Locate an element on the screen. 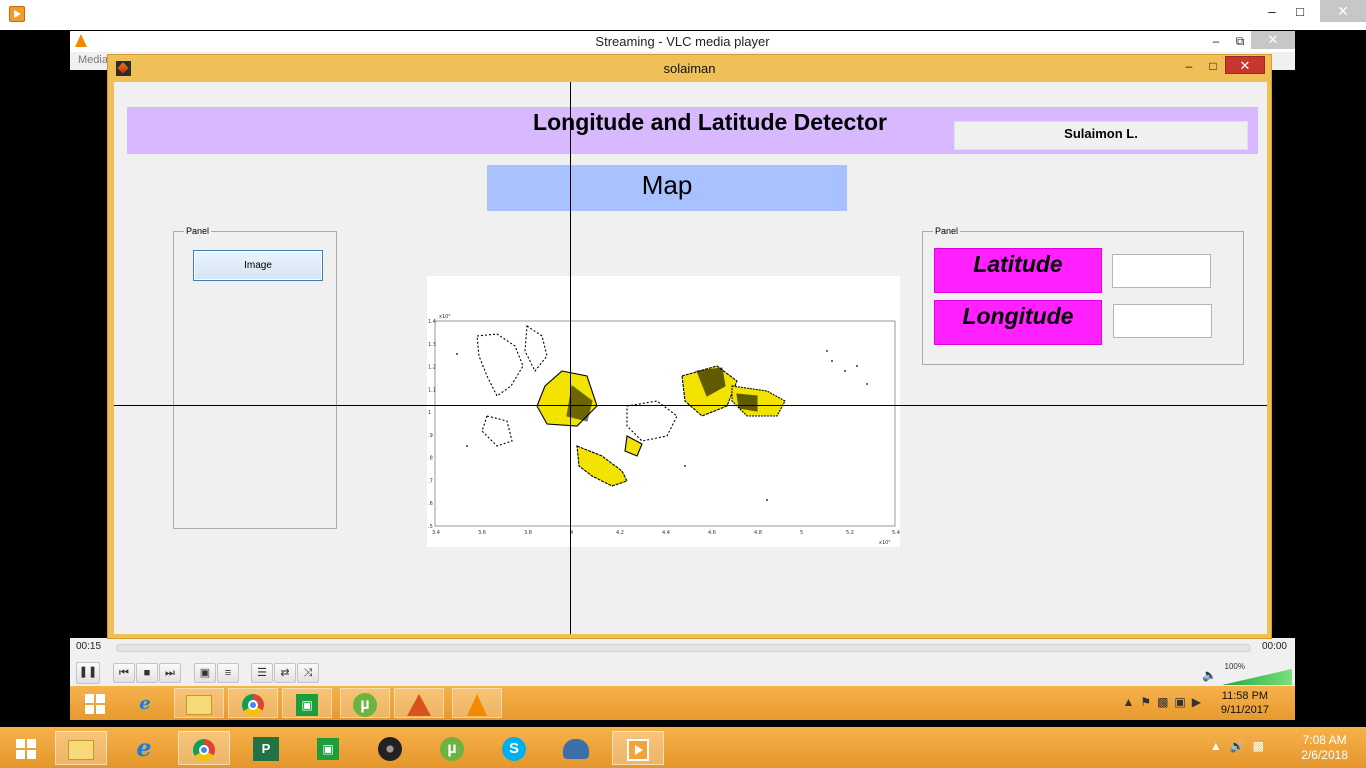 The image size is (1366, 768). vlc-minimize-button: – is located at coordinates (1216, 41).